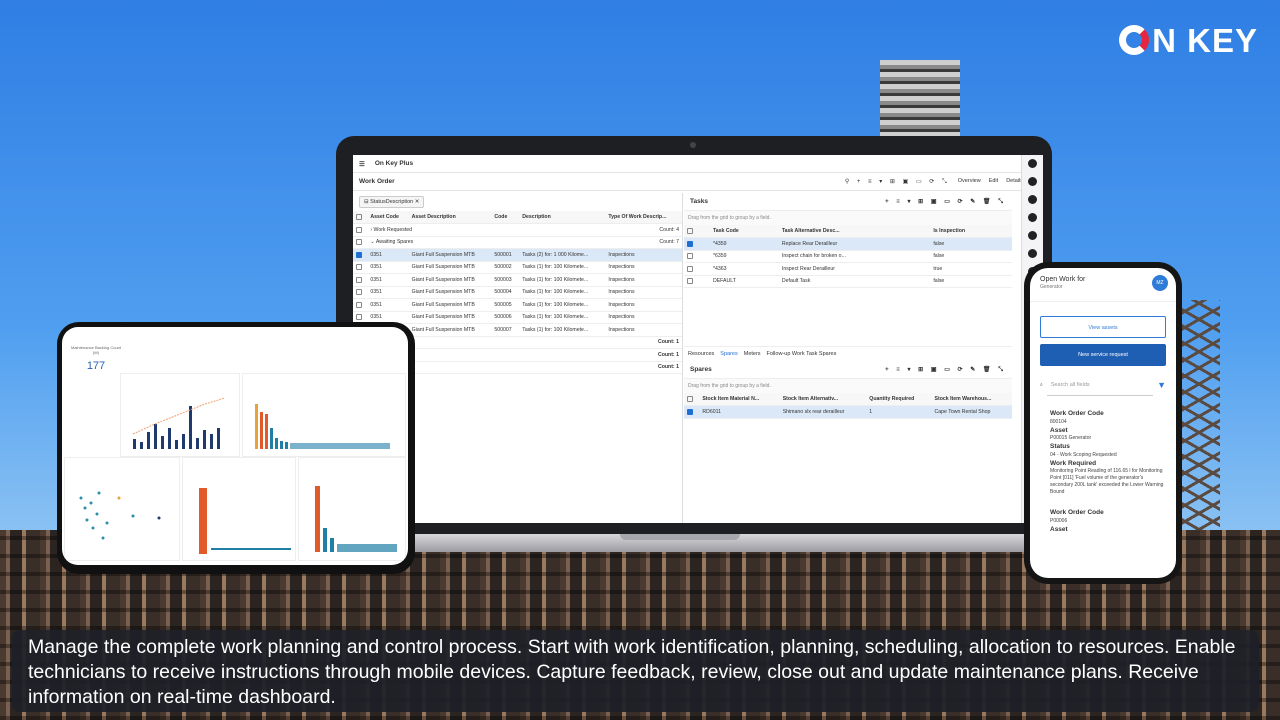  I want to click on search-input: Search all fields, so click(1100, 385).